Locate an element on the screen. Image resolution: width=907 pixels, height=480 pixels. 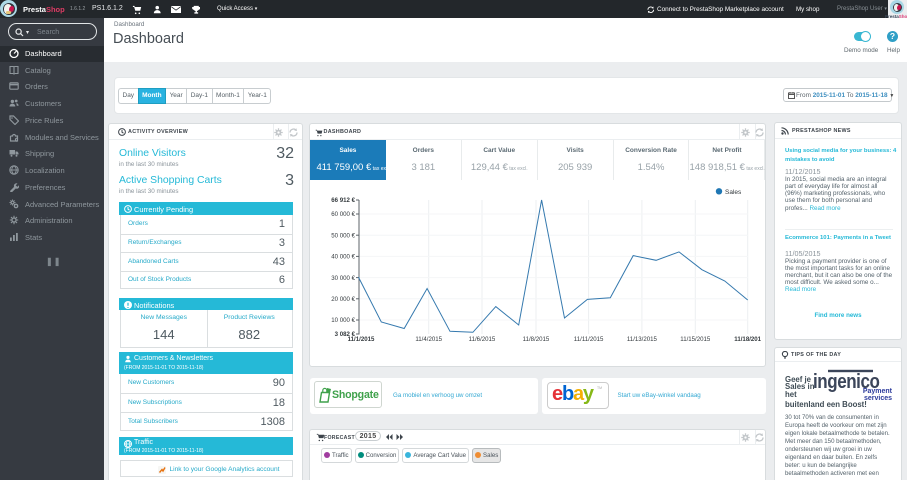
svg-text: 60 000 € is located at coordinates (343, 214).